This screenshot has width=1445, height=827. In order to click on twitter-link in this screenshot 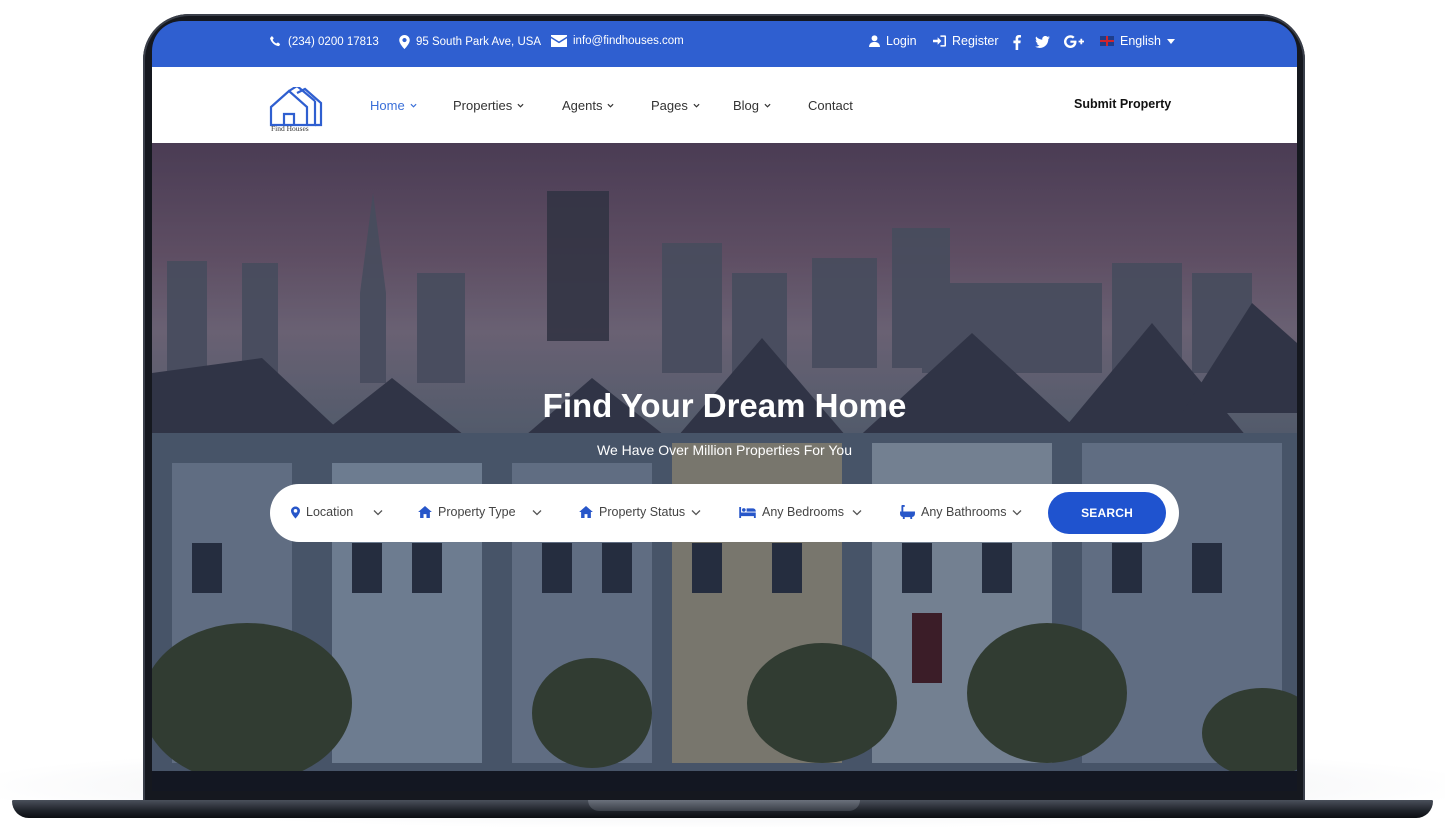, I will do `click(1042, 42)`.